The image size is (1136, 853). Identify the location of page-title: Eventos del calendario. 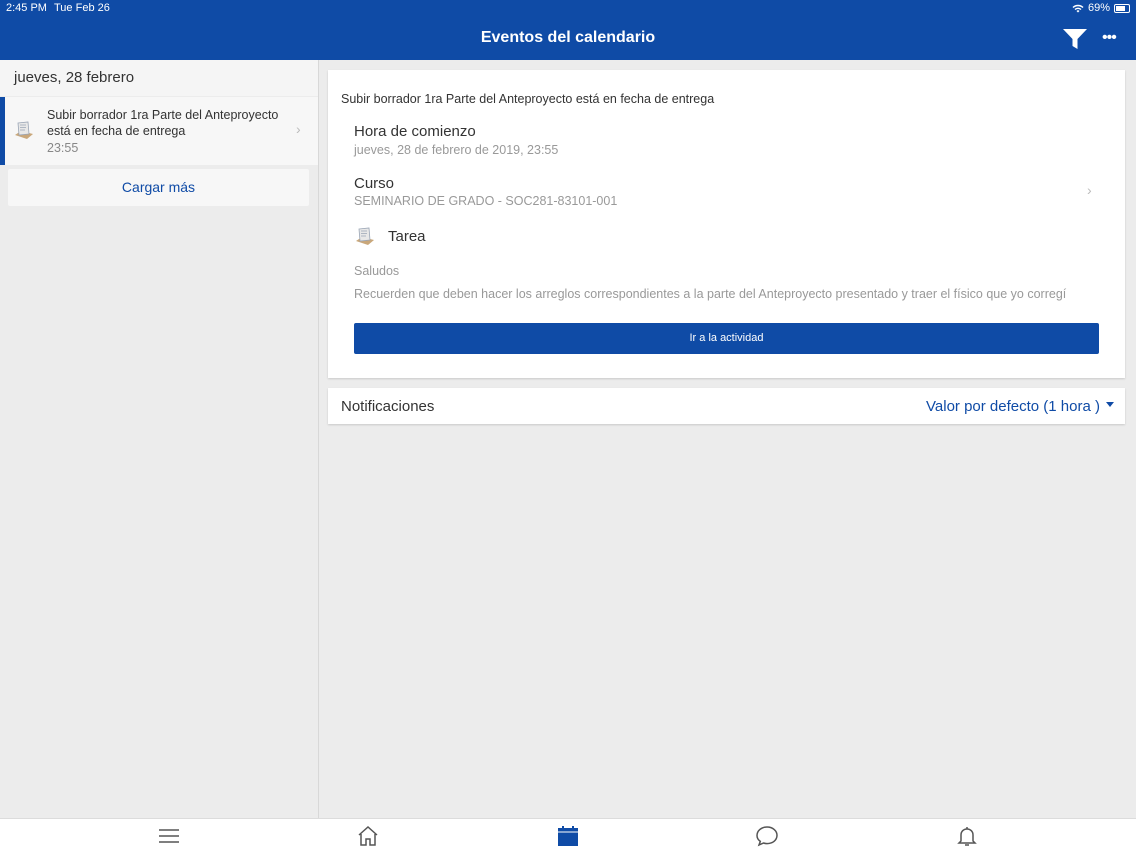
(568, 37).